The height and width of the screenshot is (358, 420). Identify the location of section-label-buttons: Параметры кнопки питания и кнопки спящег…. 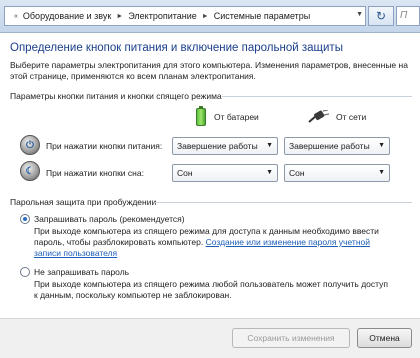
(116, 96).